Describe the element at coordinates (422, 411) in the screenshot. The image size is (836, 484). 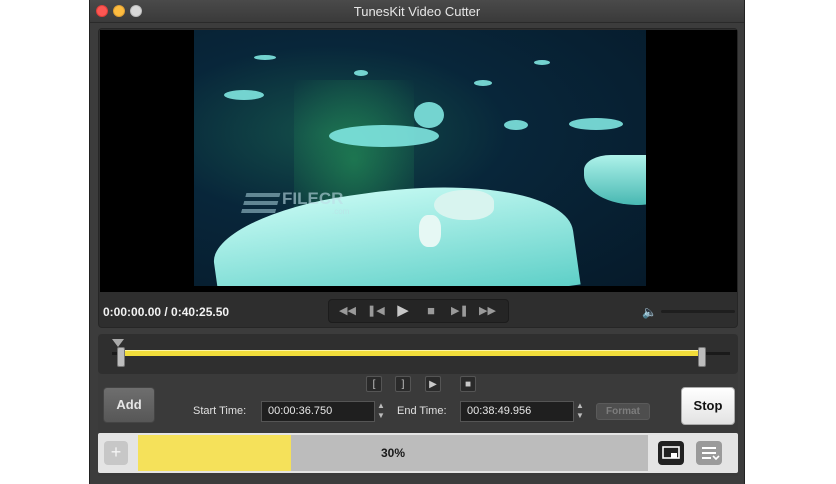
I see `end-time-label: End Time:` at that location.